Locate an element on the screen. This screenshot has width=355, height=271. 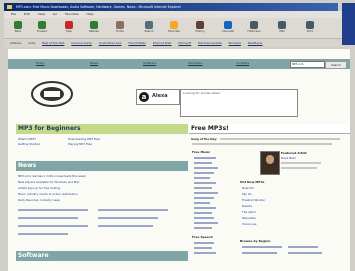
history-icon is located at coordinates (200, 25).